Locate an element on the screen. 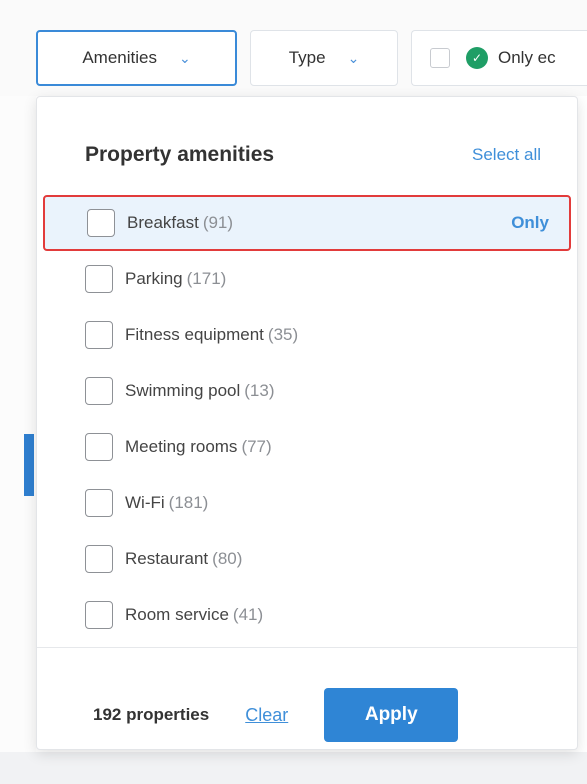 The image size is (587, 784). apply-button: Apply is located at coordinates (391, 715).